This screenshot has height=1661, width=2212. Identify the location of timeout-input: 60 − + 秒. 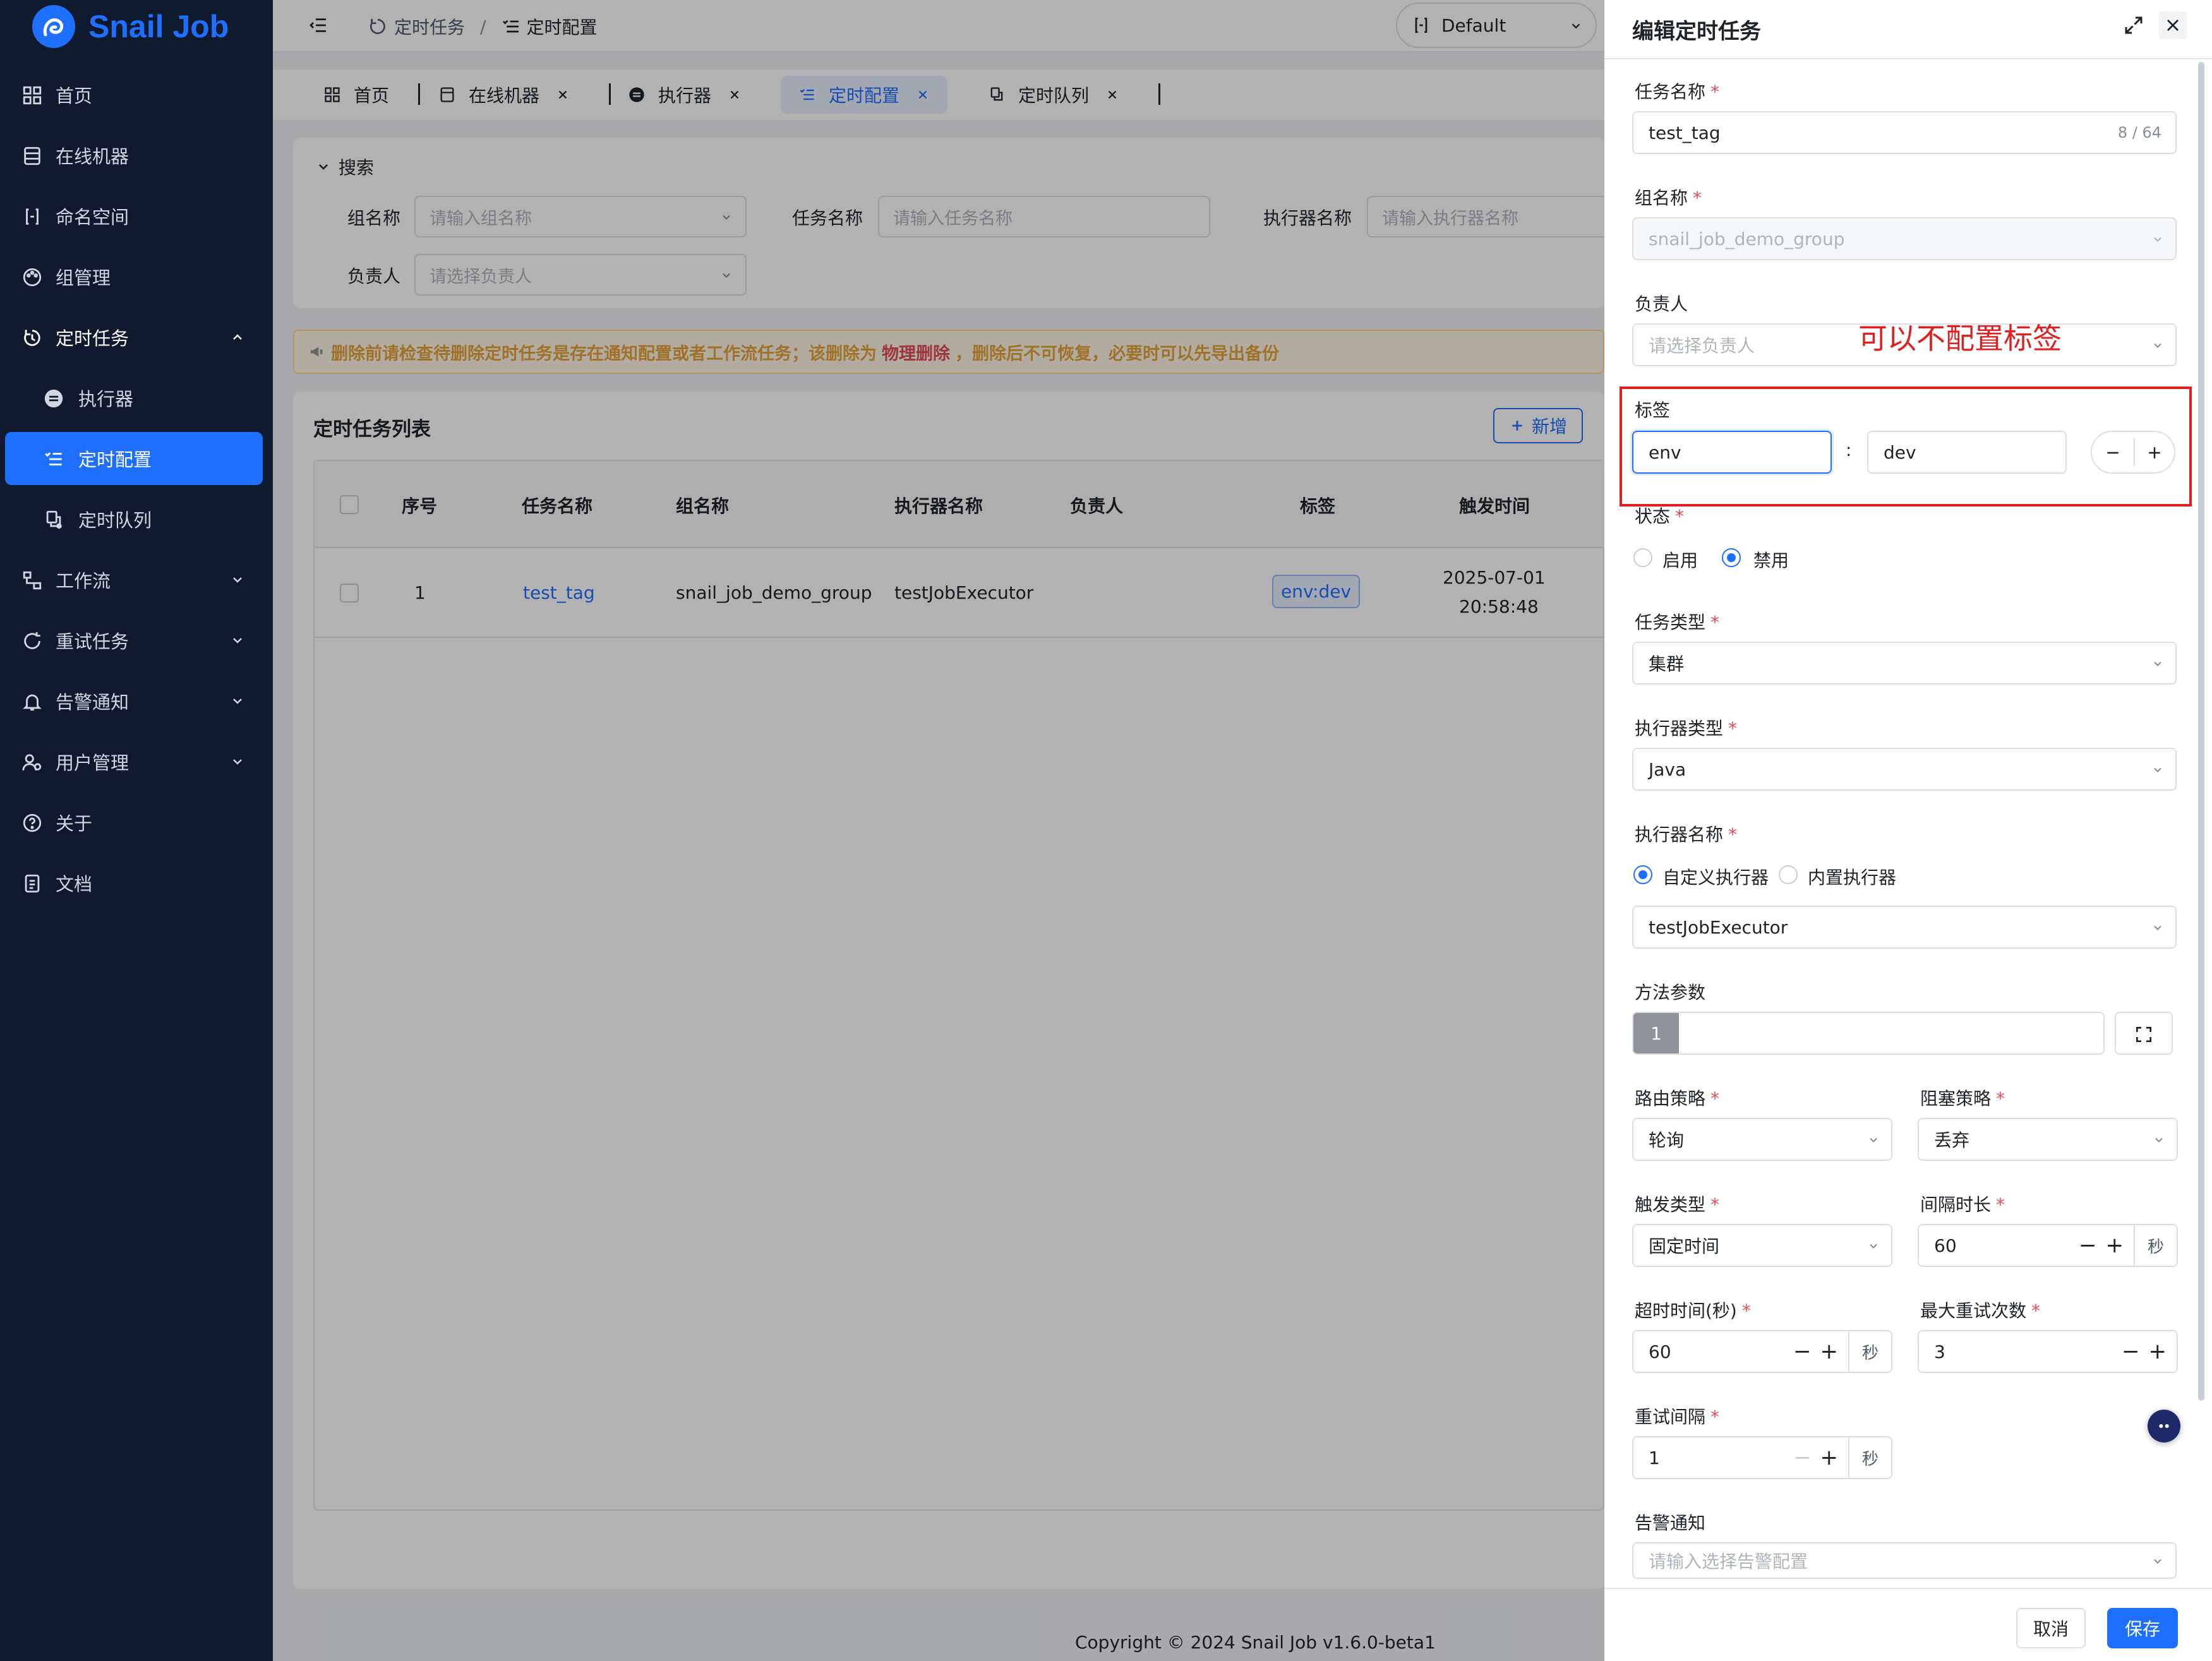
(1762, 1352).